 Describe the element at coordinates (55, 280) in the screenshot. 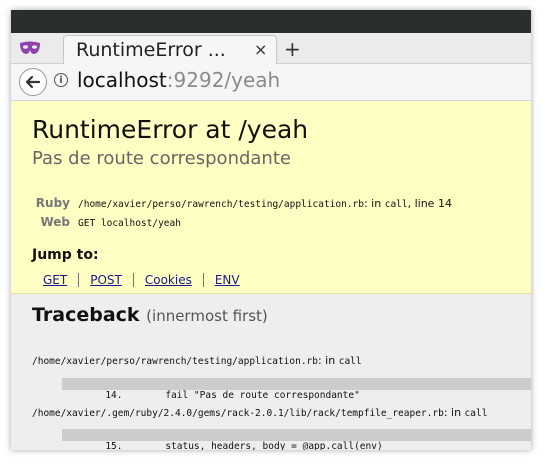

I see `jump-link-get: GET` at that location.